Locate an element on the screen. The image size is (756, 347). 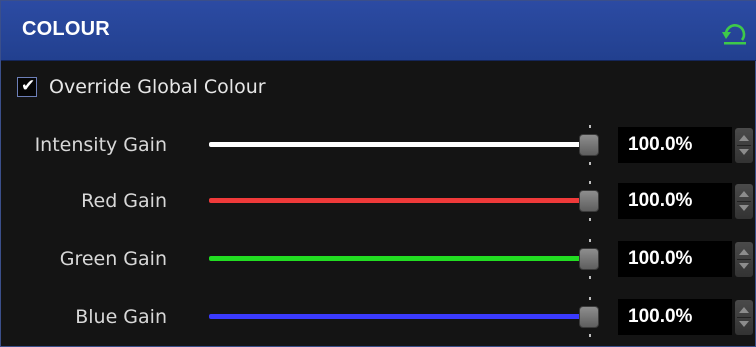
checkbox-box: ✔ is located at coordinates (27, 86).